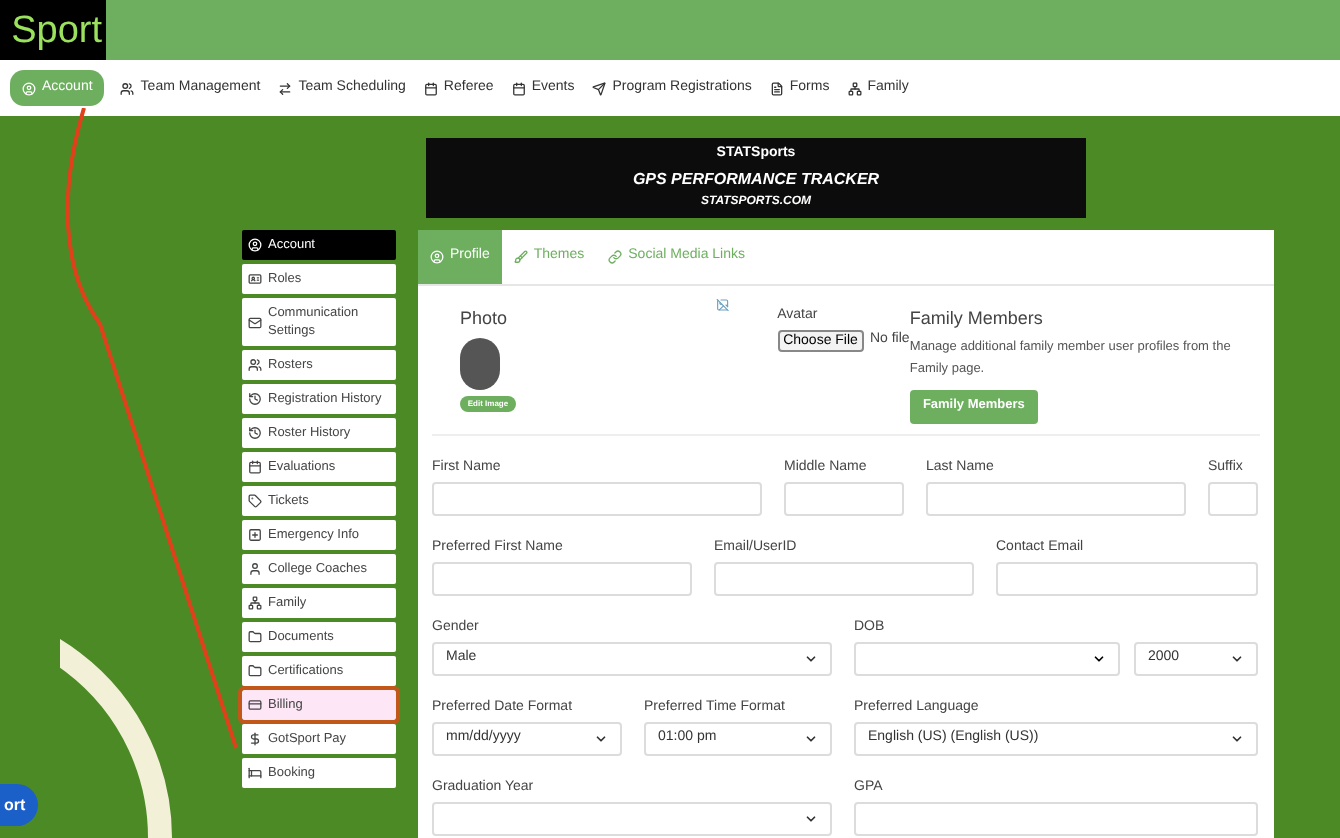  What do you see at coordinates (987, 659) in the screenshot?
I see `date-select-field` at bounding box center [987, 659].